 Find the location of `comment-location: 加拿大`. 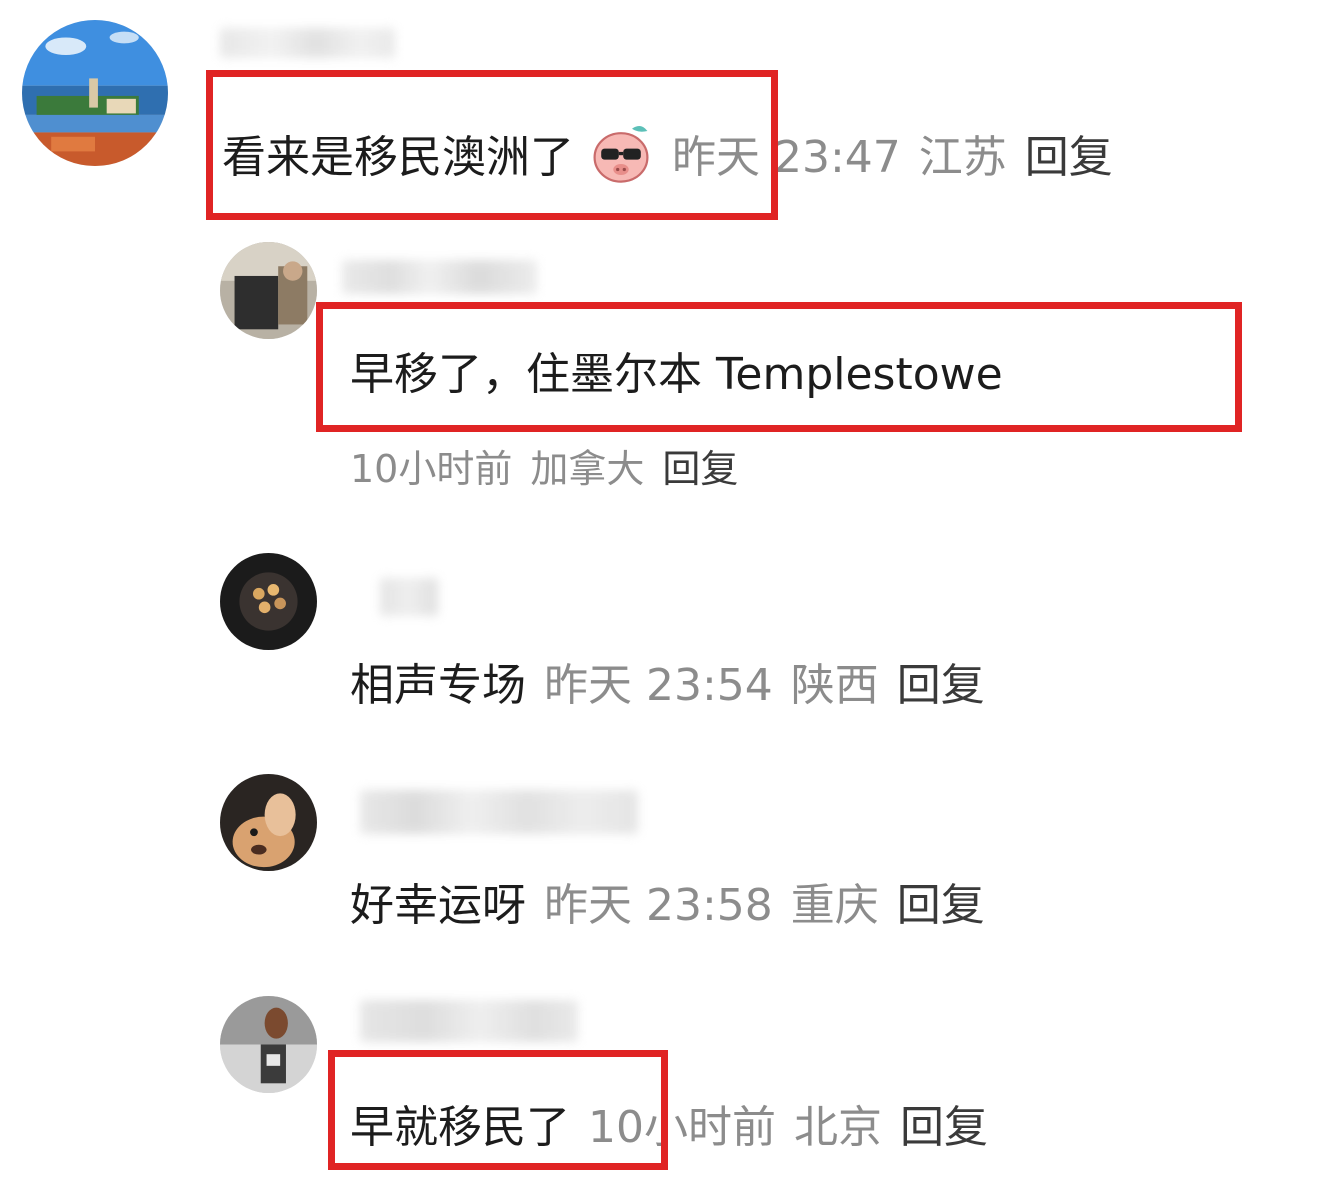

comment-location: 加拿大 is located at coordinates (587, 468).